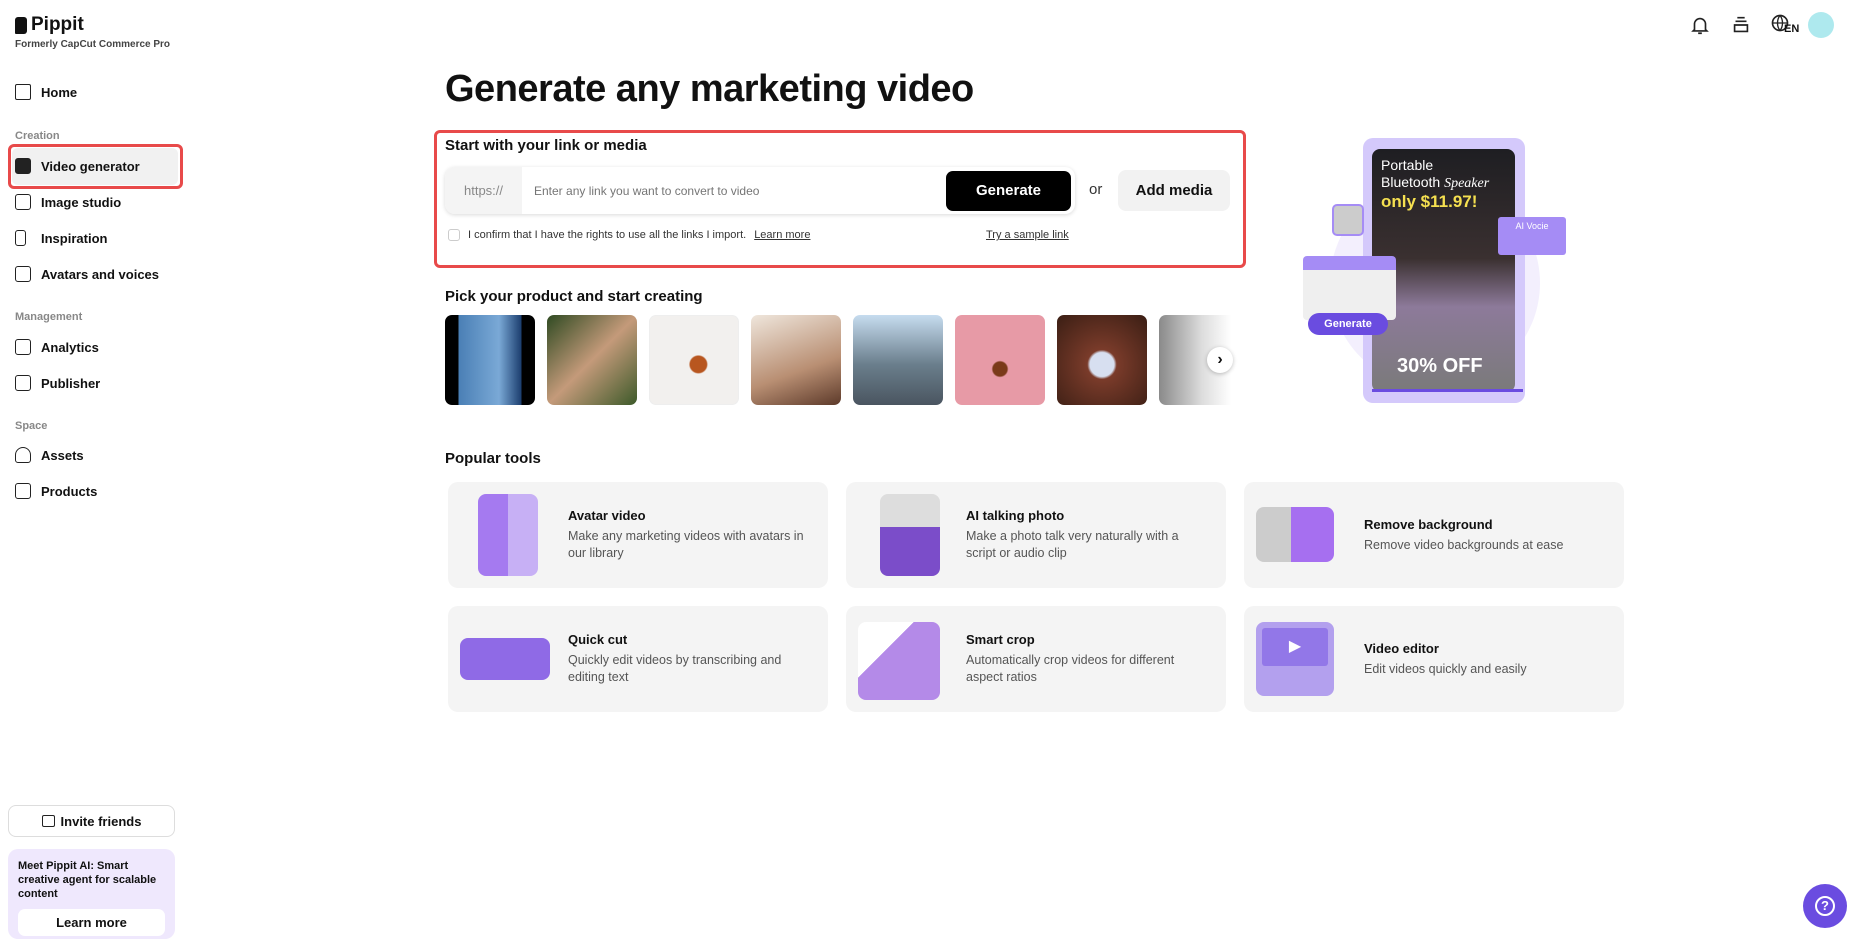 The height and width of the screenshot is (944, 1863). What do you see at coordinates (1027, 235) in the screenshot?
I see `try-sample-link: Try a sample link` at bounding box center [1027, 235].